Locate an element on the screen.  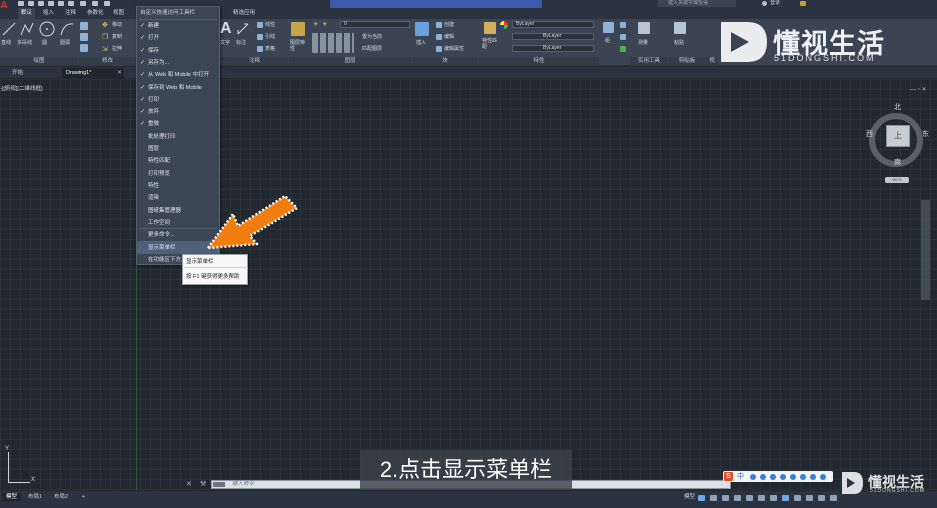
color-dropdown: ByLayer is located at coordinates (553, 24).